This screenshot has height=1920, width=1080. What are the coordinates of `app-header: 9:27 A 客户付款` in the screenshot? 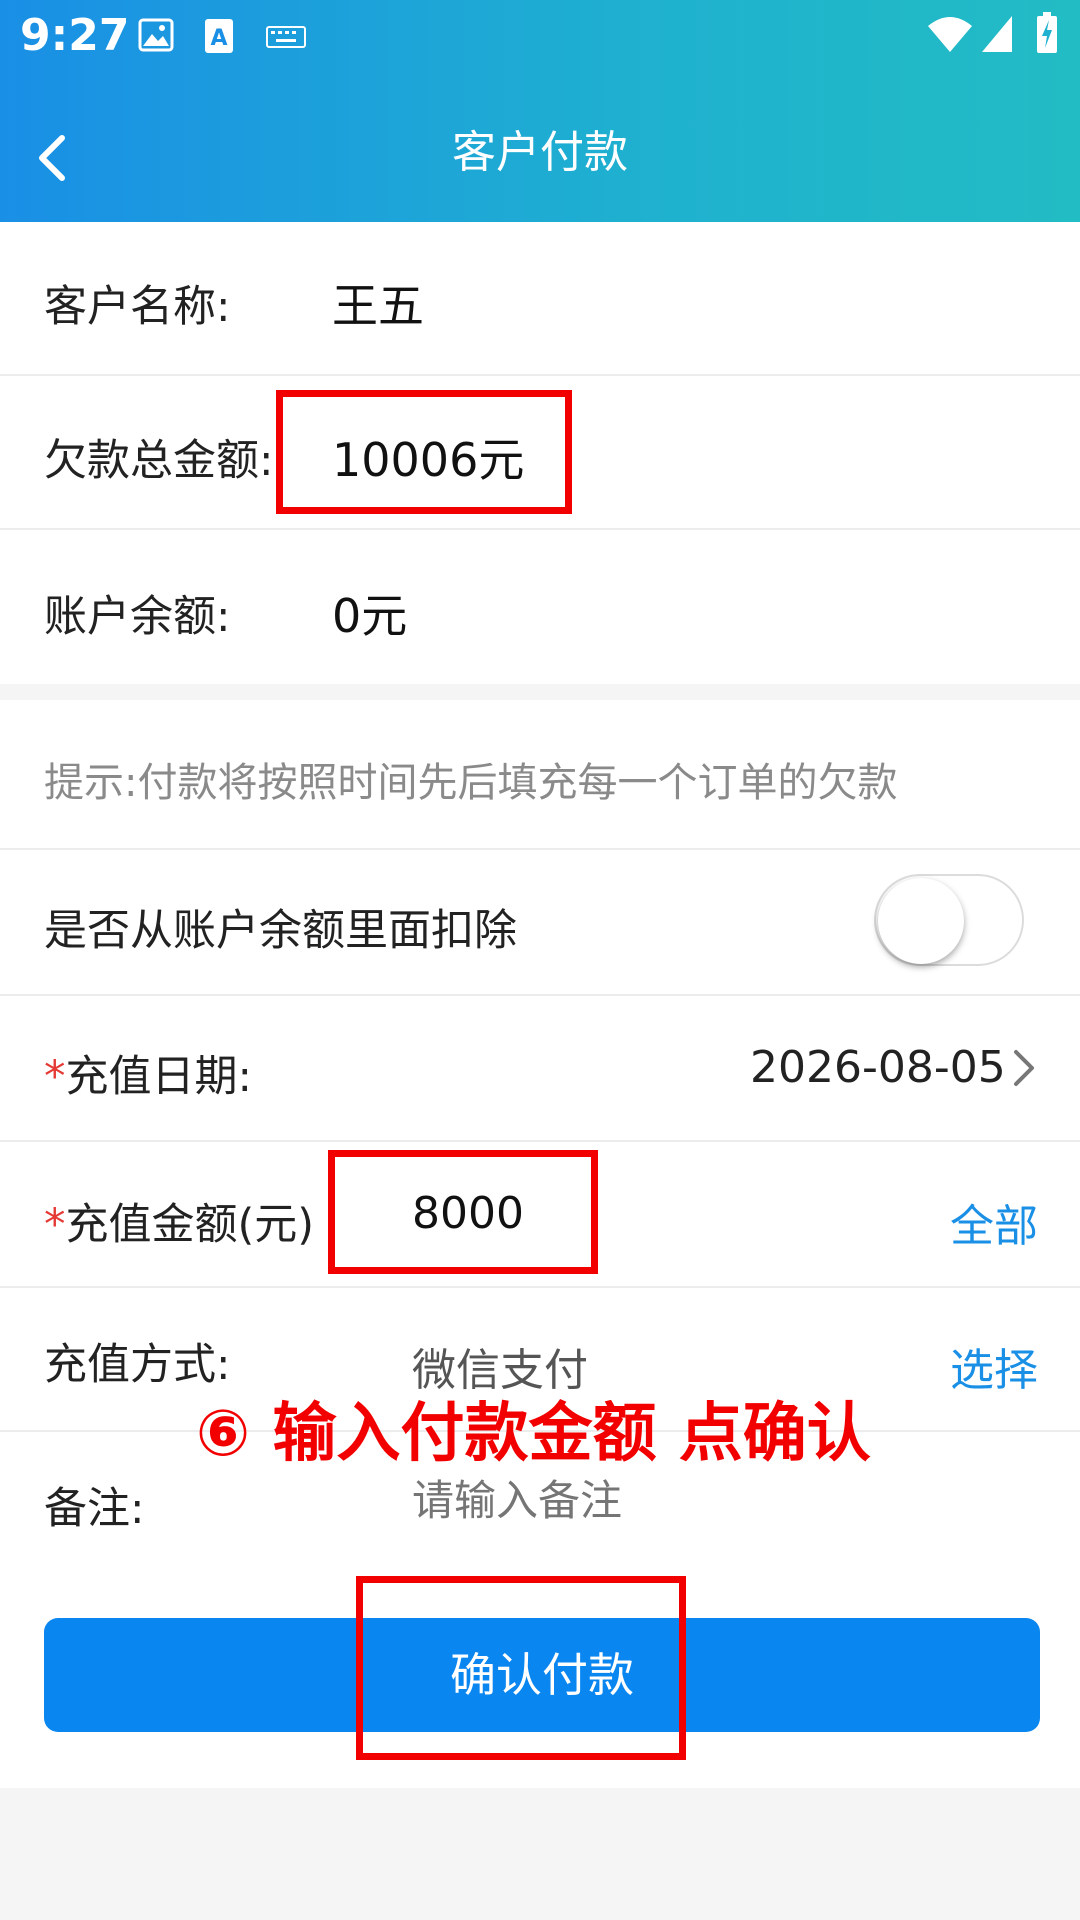 It's located at (540, 111).